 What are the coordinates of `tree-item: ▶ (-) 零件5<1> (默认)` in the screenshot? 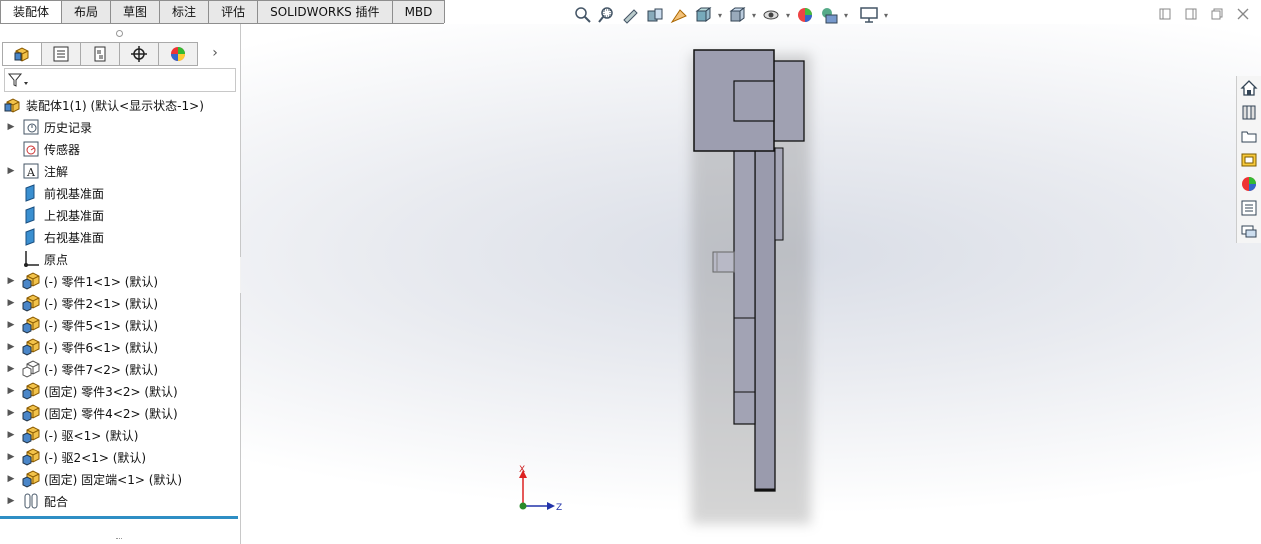 It's located at (120, 325).